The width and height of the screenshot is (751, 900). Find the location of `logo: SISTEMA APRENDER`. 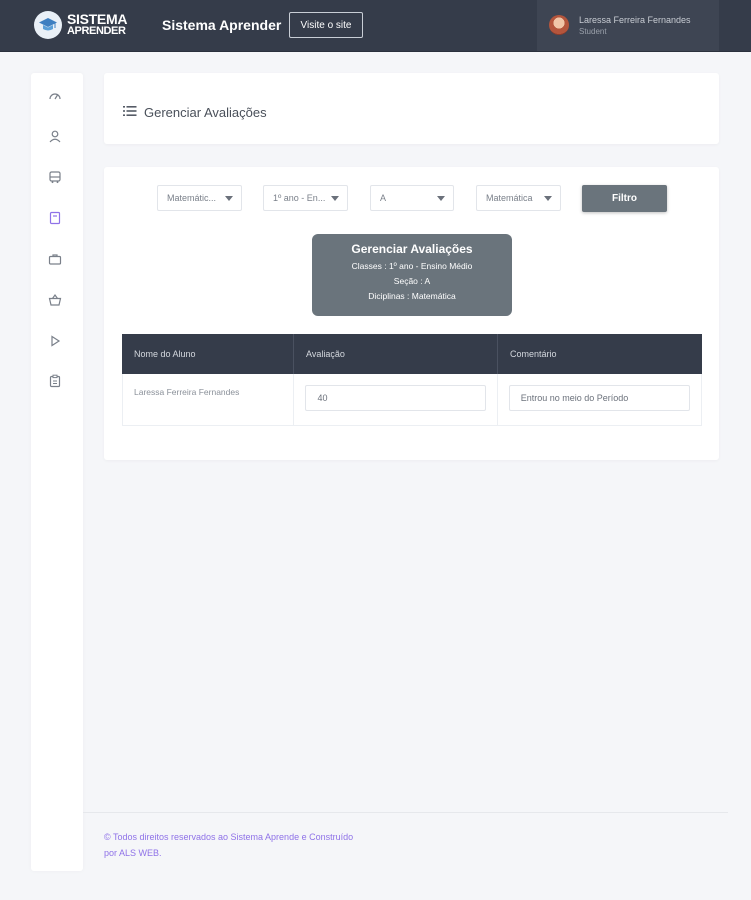

logo: SISTEMA APRENDER is located at coordinates (80, 25).